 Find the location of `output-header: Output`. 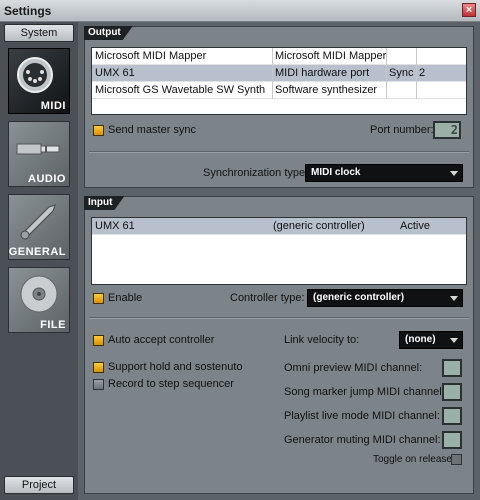

output-header: Output is located at coordinates (108, 33).